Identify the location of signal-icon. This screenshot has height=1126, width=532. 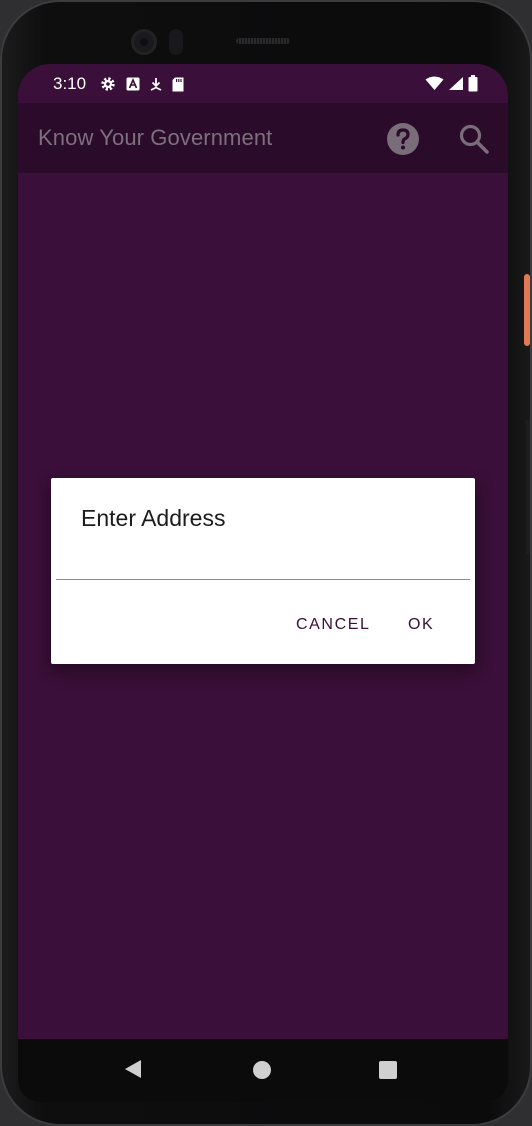
(456, 83).